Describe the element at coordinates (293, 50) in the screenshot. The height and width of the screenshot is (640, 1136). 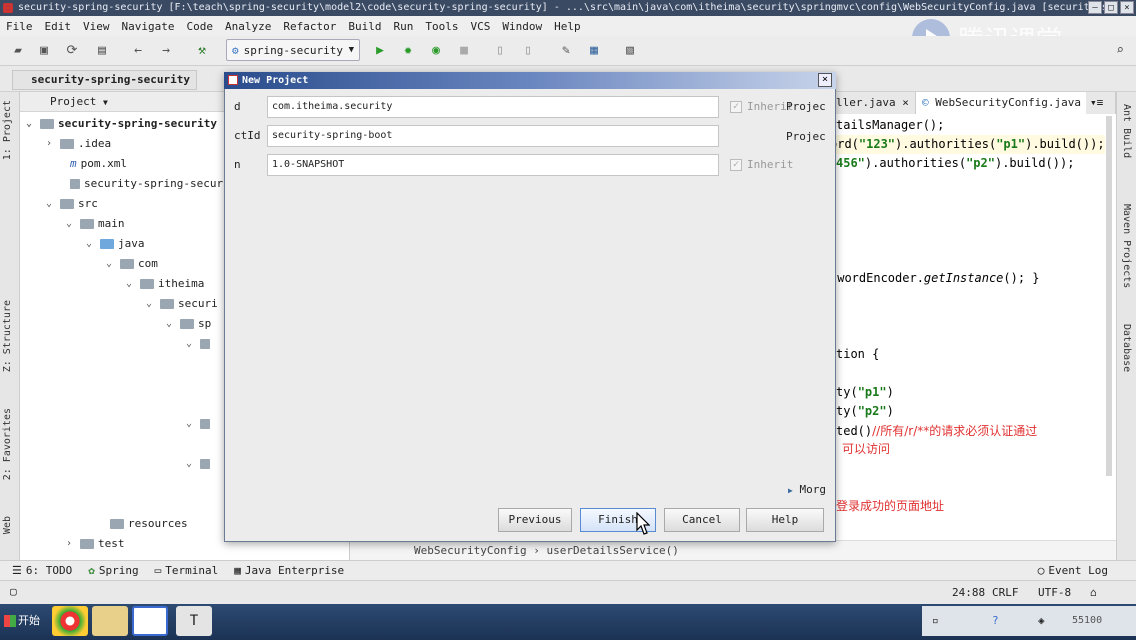
I see `run-configuration-select: ⚙ spring-security ▼` at that location.